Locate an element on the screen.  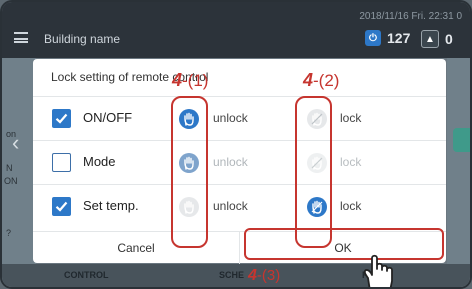
lock-row-settemp: Set temp. unlock lock is located at coordinates (239, 206).